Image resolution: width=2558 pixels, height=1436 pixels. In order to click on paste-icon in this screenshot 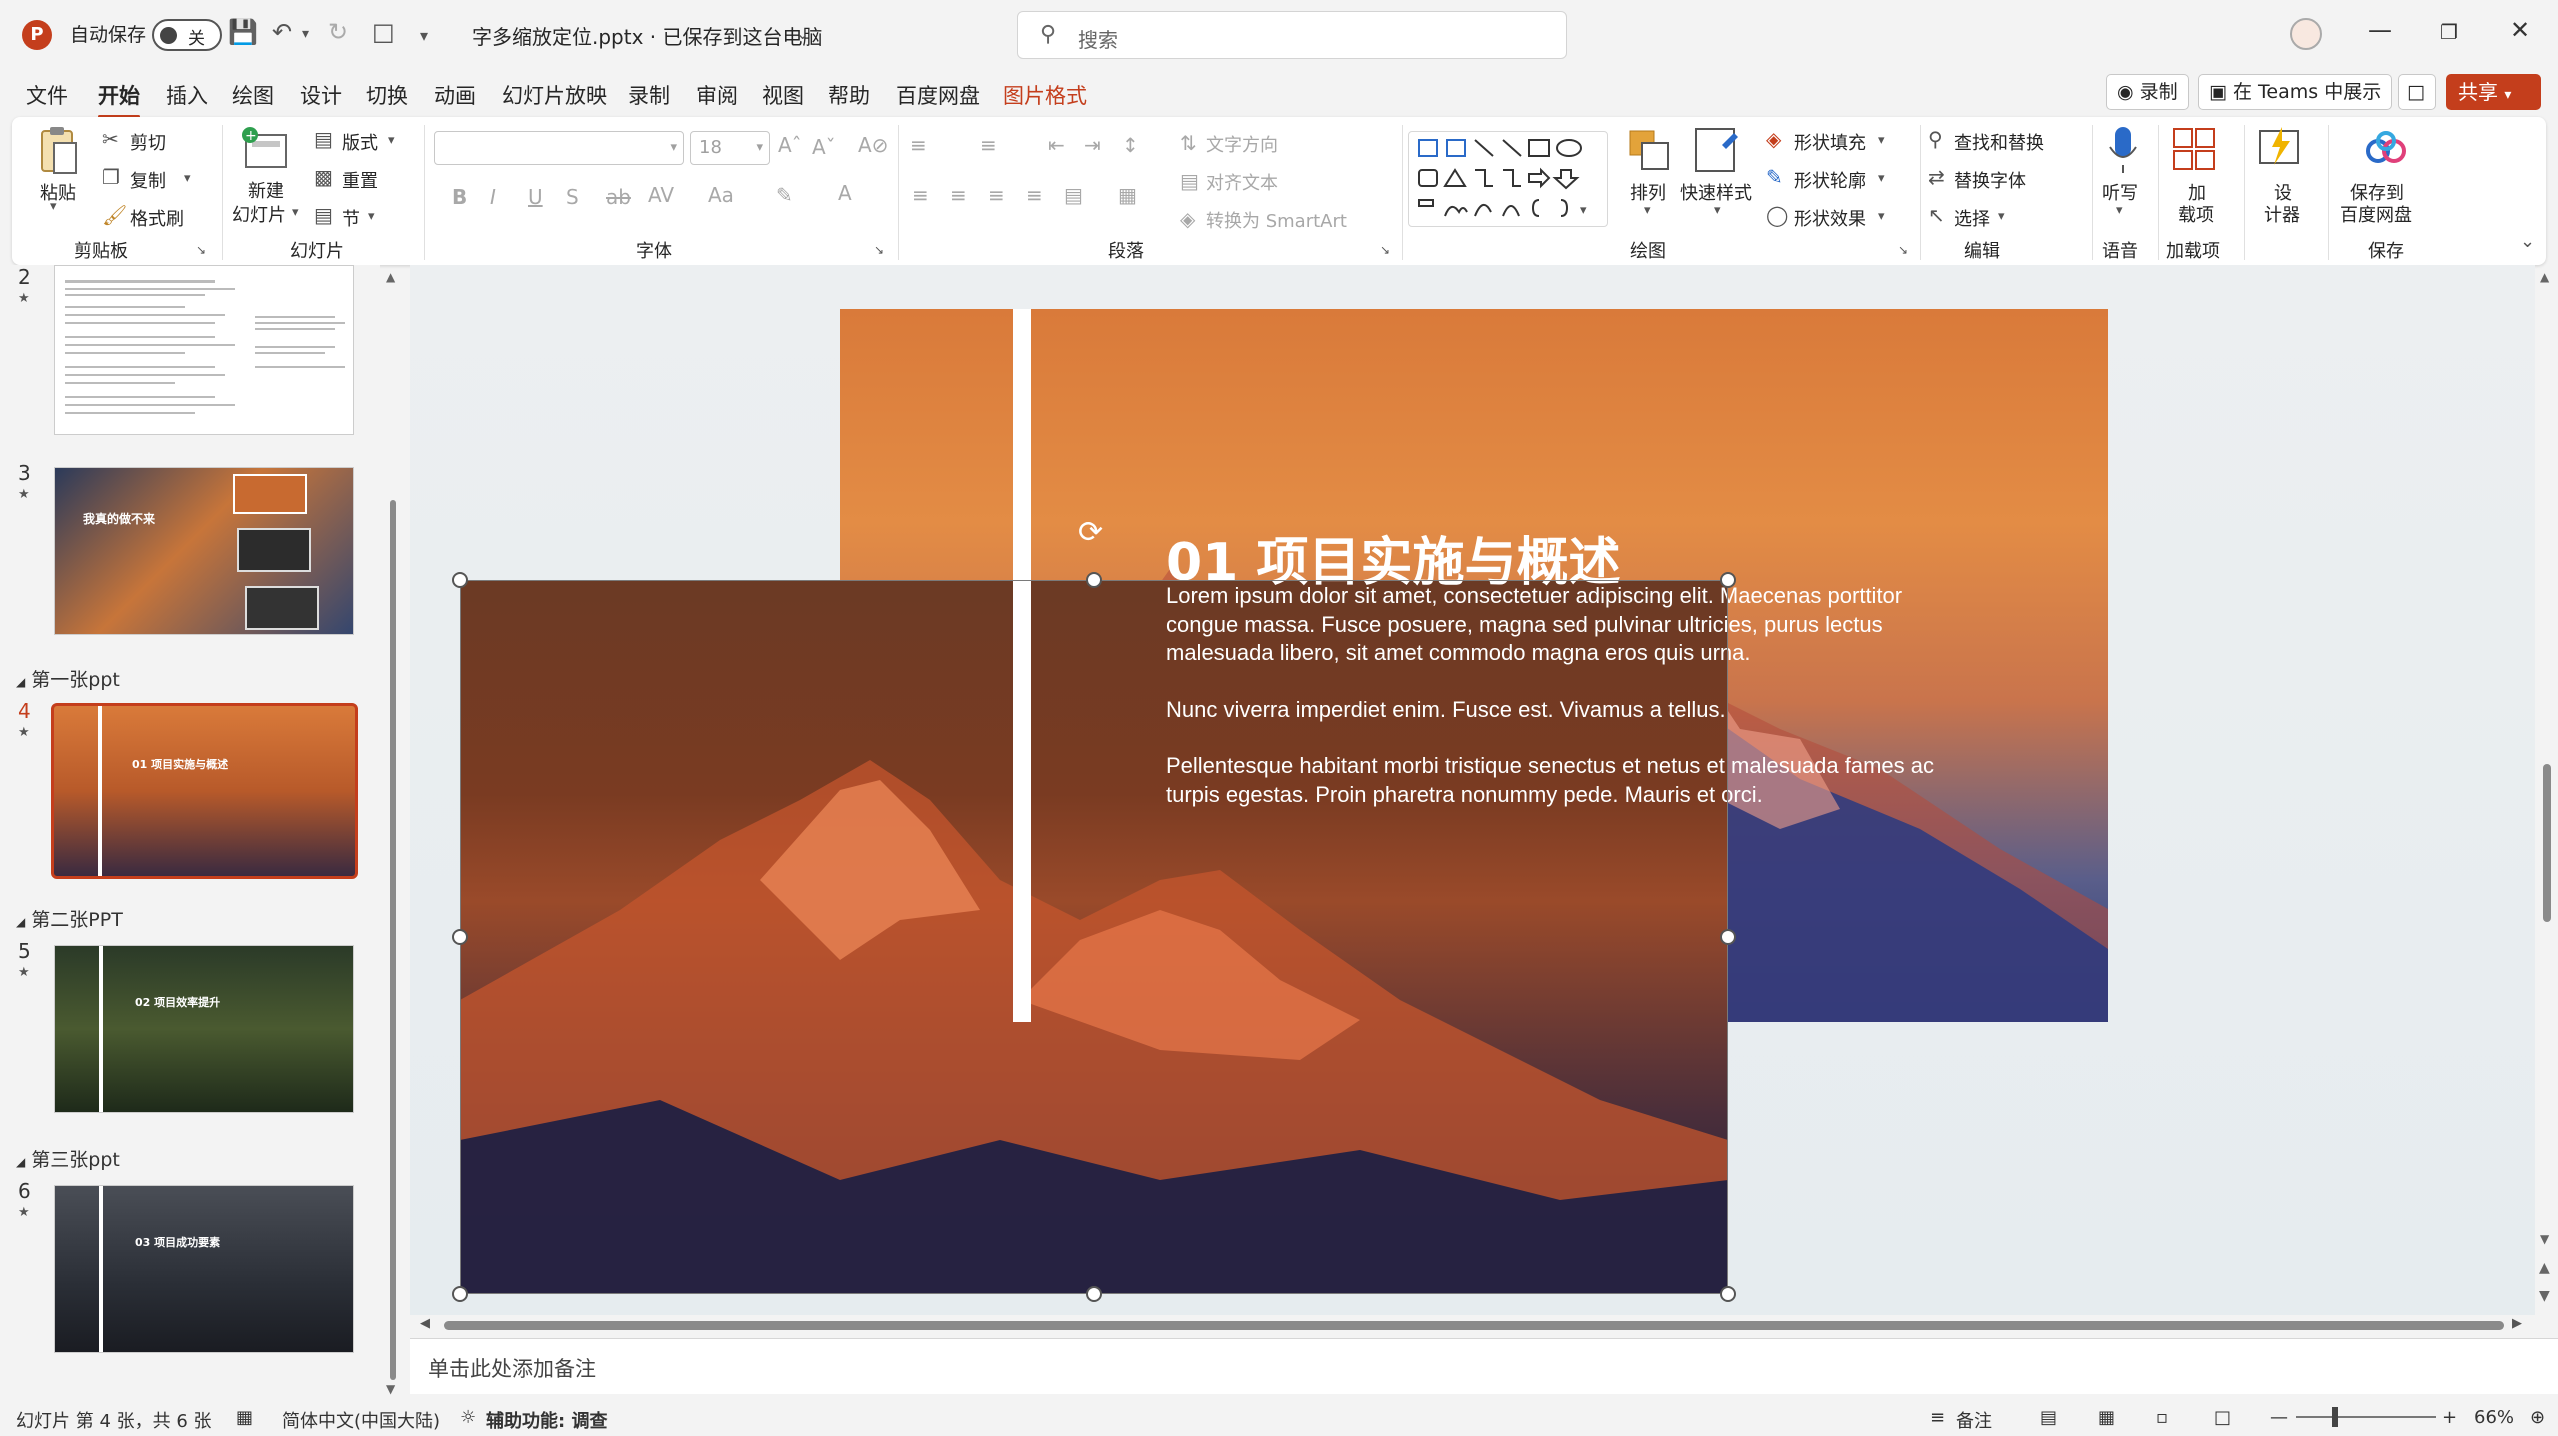, I will do `click(58, 152)`.